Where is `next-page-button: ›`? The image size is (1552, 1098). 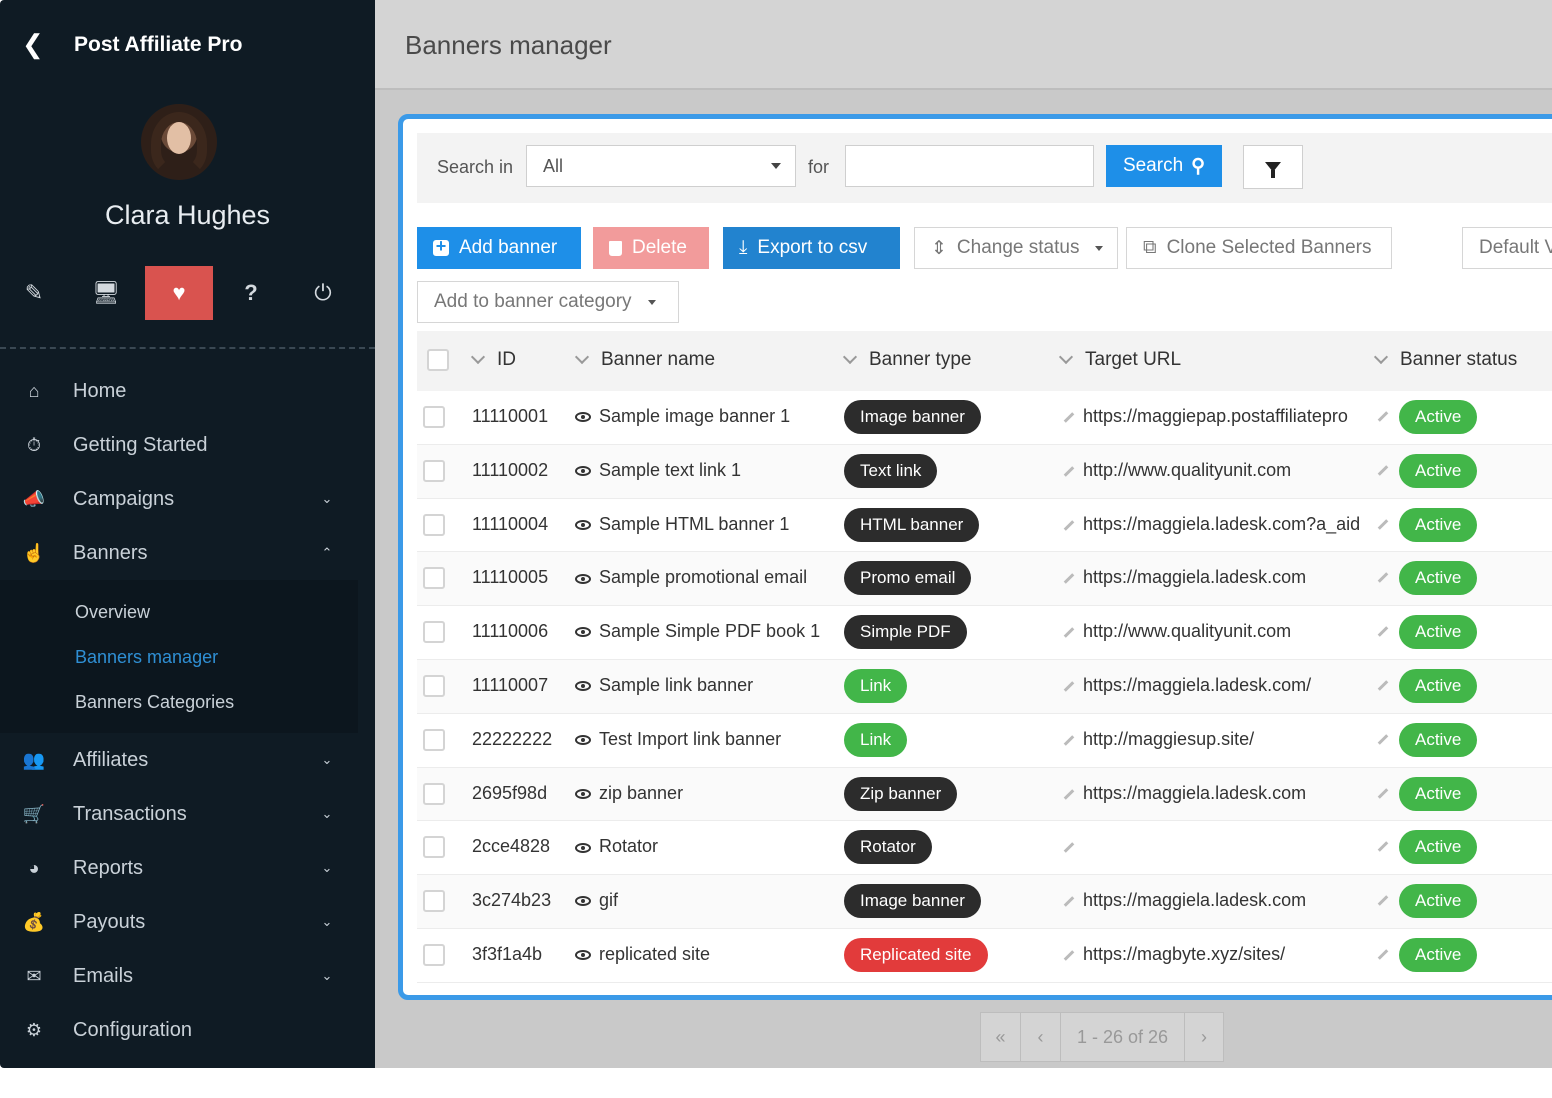
next-page-button: › is located at coordinates (1204, 1037).